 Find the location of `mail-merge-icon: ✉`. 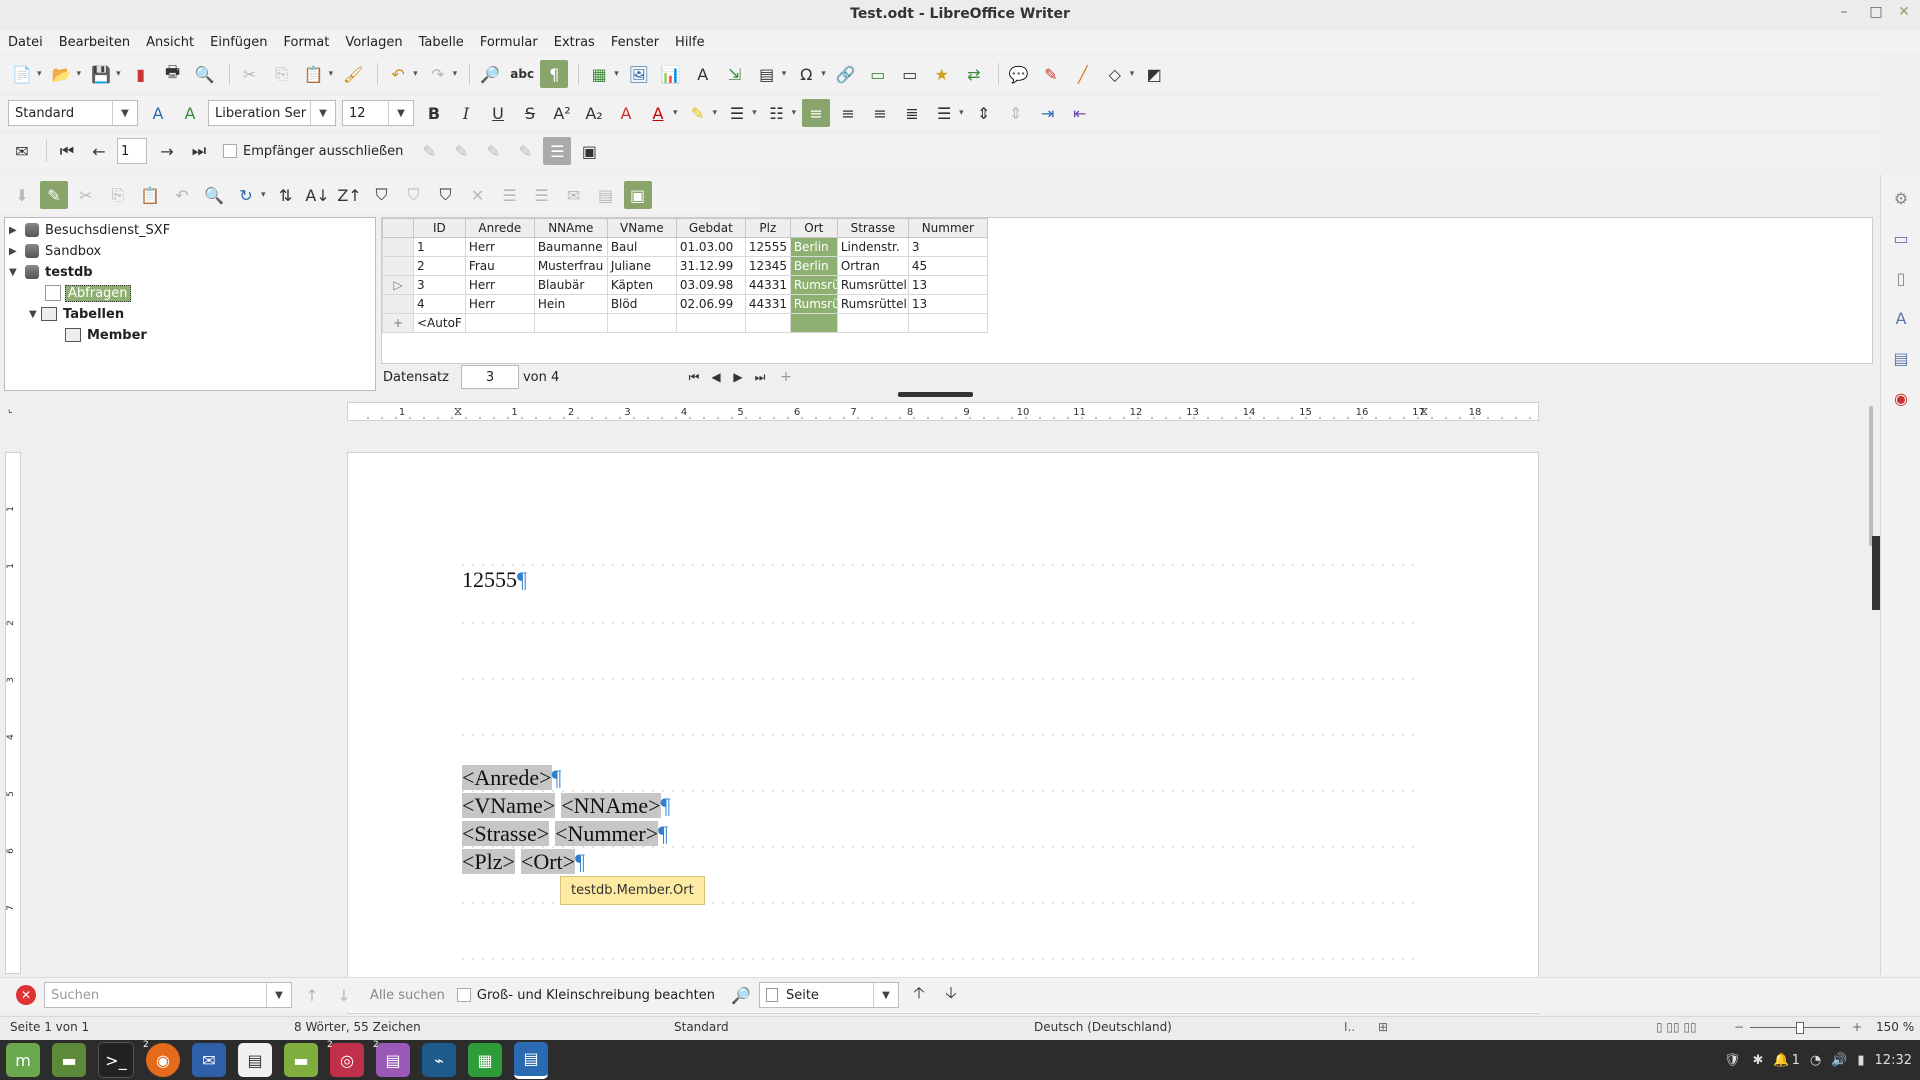

mail-merge-icon: ✉ is located at coordinates (22, 151).